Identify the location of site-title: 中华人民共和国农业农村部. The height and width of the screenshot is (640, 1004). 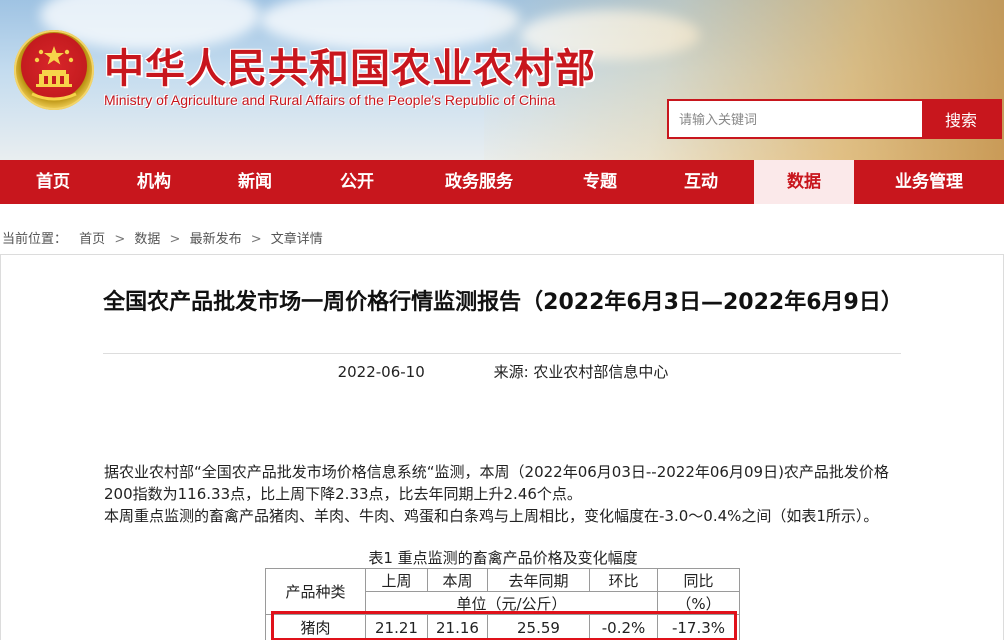
(350, 68).